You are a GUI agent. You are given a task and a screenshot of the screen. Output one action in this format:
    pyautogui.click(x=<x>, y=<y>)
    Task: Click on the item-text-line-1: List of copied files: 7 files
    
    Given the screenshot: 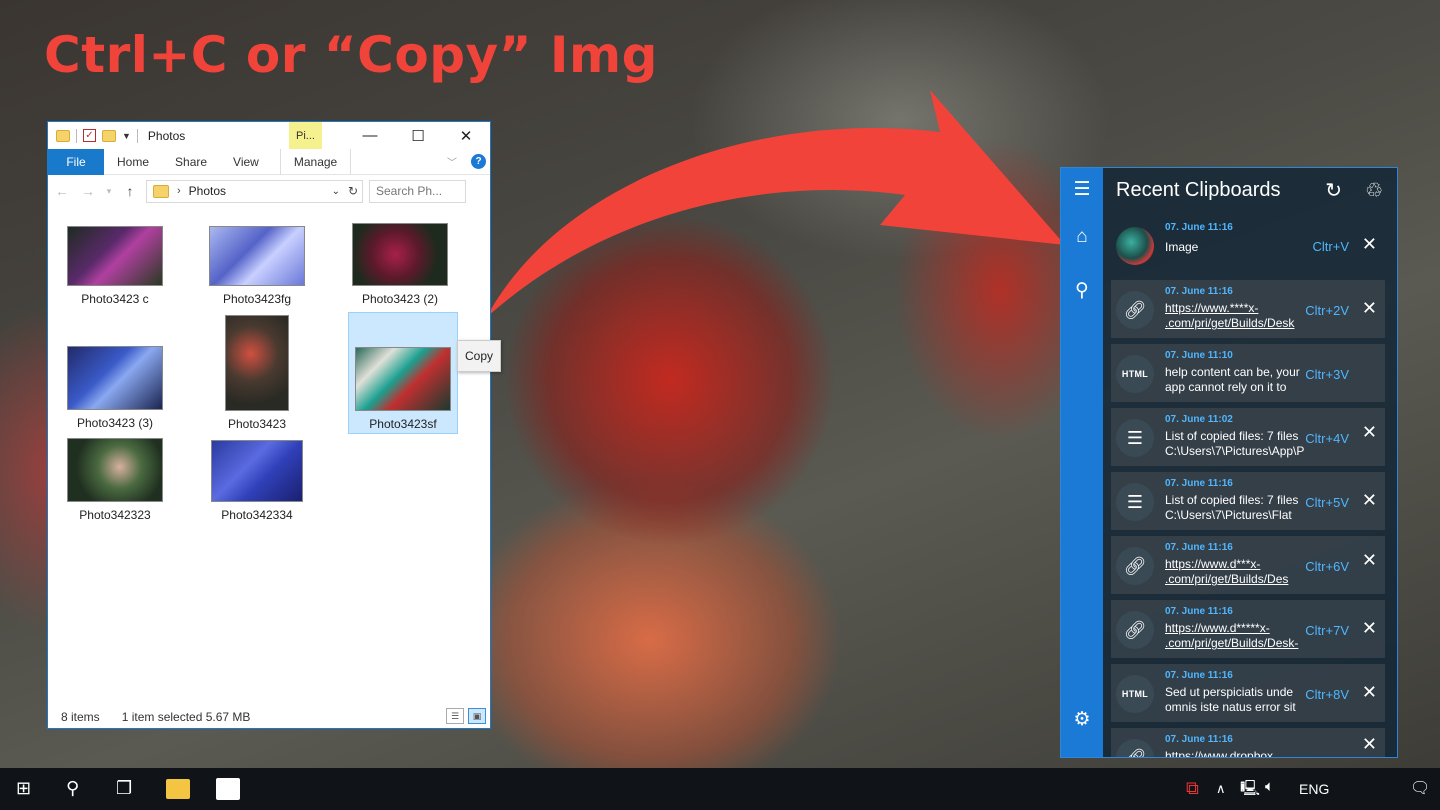 What is the action you would take?
    pyautogui.click(x=1232, y=500)
    